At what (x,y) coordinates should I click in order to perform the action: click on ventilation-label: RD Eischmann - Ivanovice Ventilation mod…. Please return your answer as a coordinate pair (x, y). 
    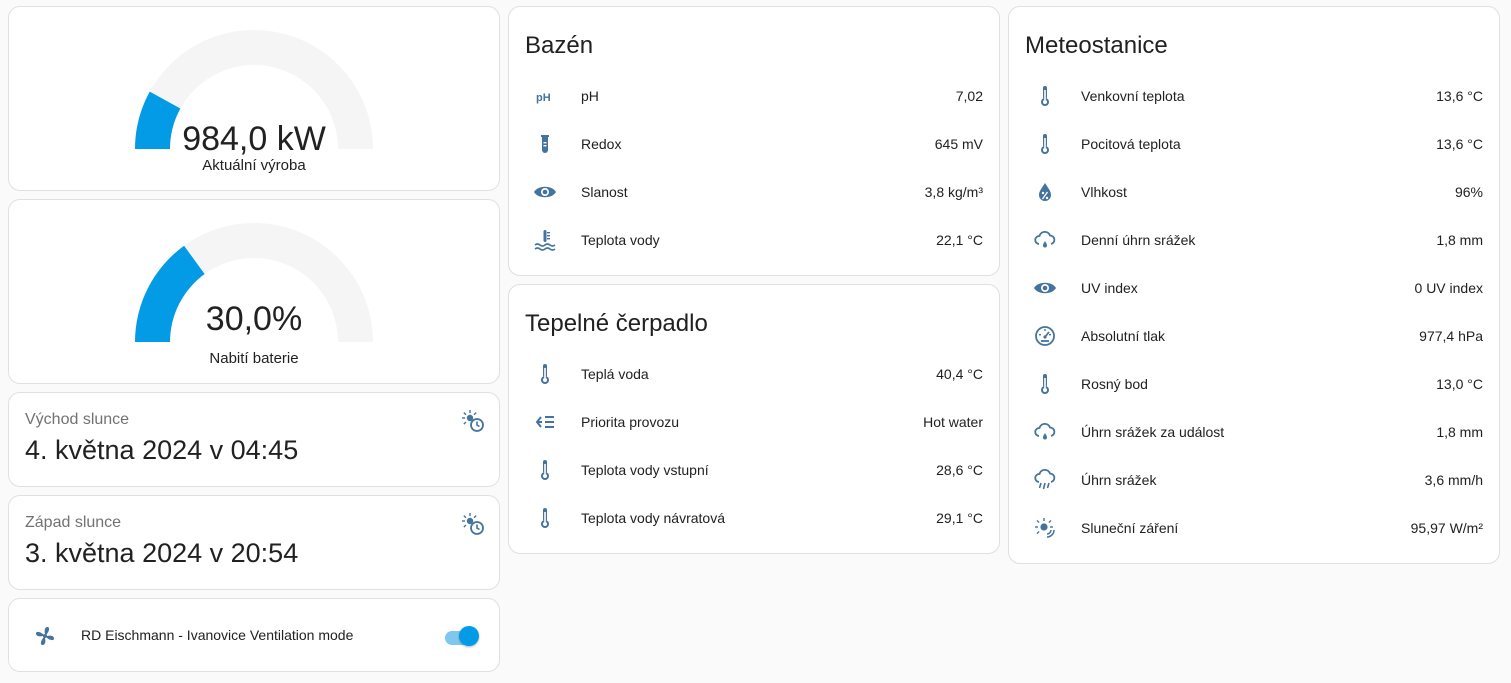
    Looking at the image, I should click on (217, 635).